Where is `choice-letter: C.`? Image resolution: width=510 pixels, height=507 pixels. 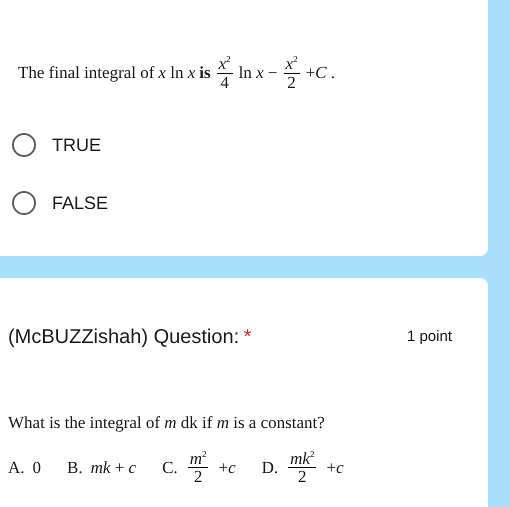
choice-letter: C. is located at coordinates (170, 468).